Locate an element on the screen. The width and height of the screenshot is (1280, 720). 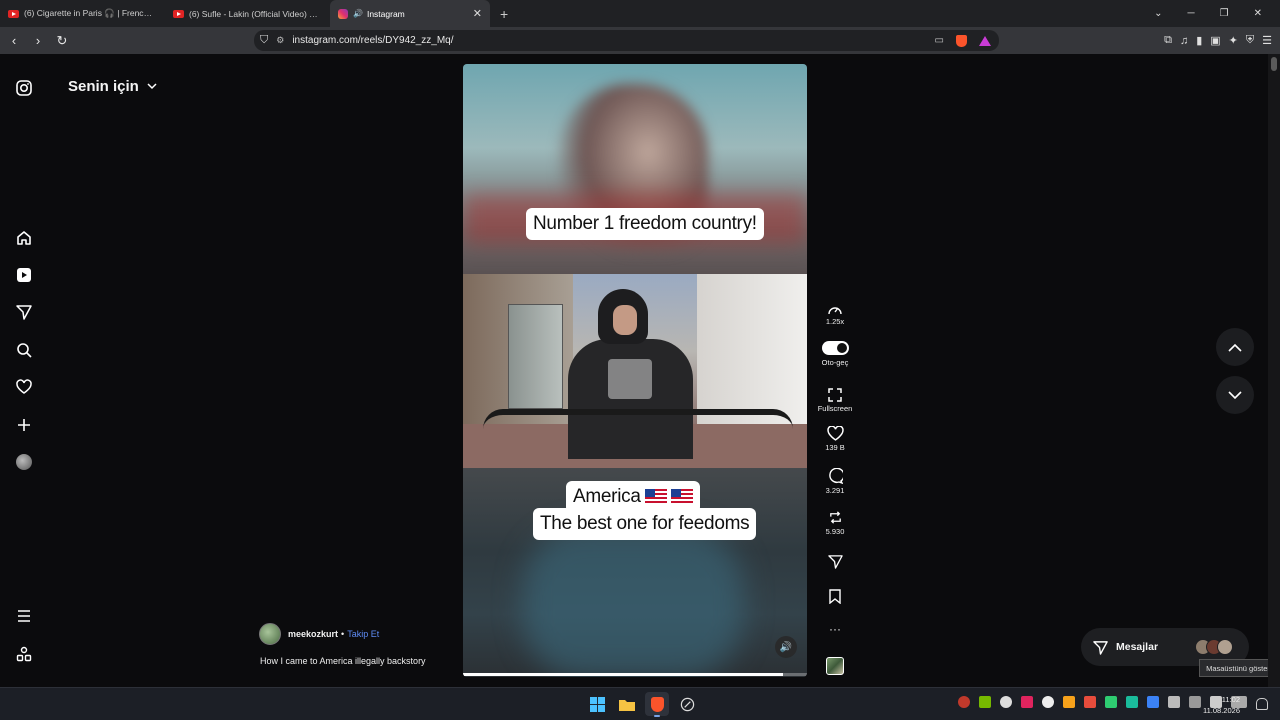
bookmark-icon: ⛉ is located at coordinates (264, 40).